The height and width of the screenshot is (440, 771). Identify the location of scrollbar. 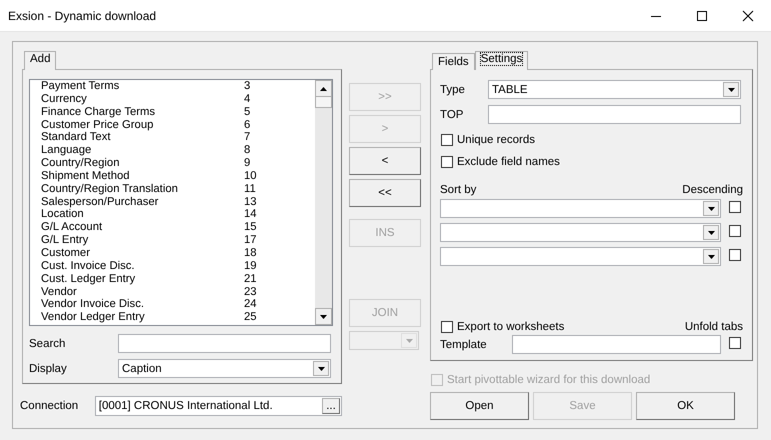
(323, 202).